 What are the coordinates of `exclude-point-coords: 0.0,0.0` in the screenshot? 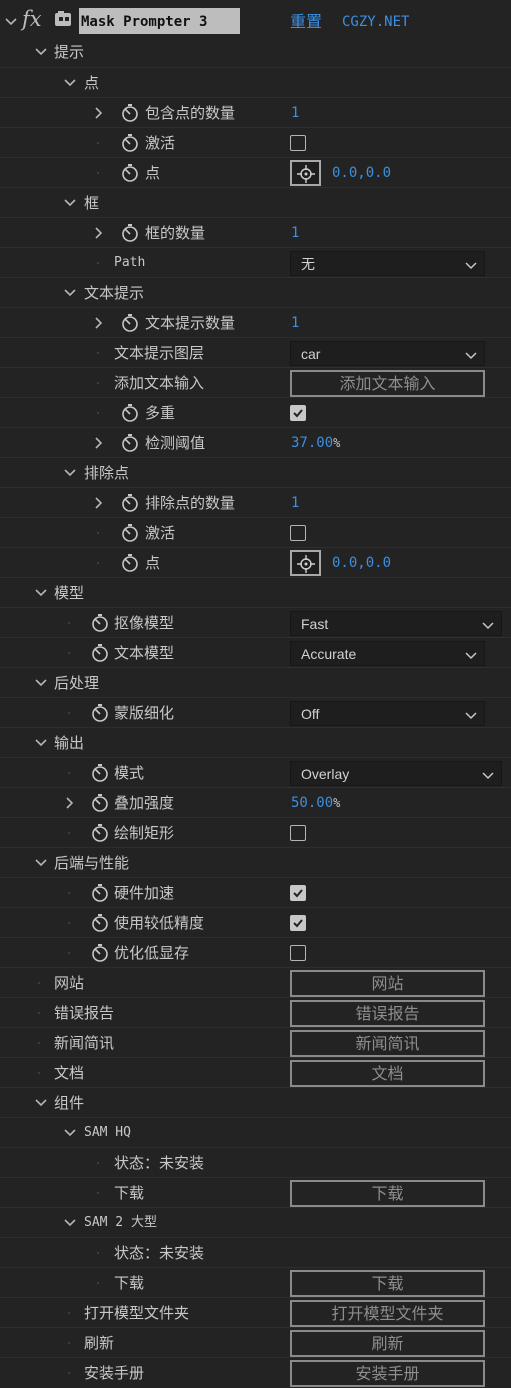 It's located at (361, 563).